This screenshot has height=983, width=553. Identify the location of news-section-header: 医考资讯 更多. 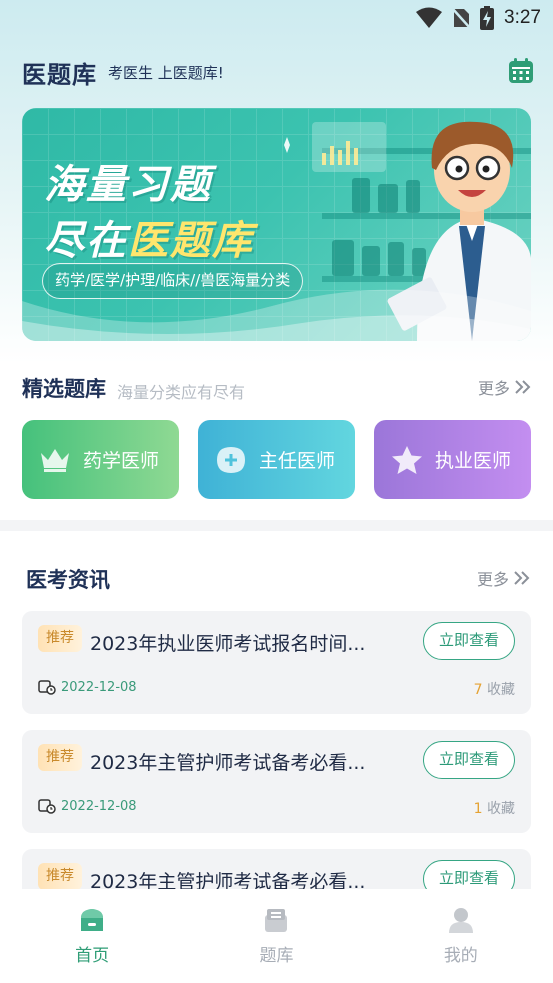
(278, 576).